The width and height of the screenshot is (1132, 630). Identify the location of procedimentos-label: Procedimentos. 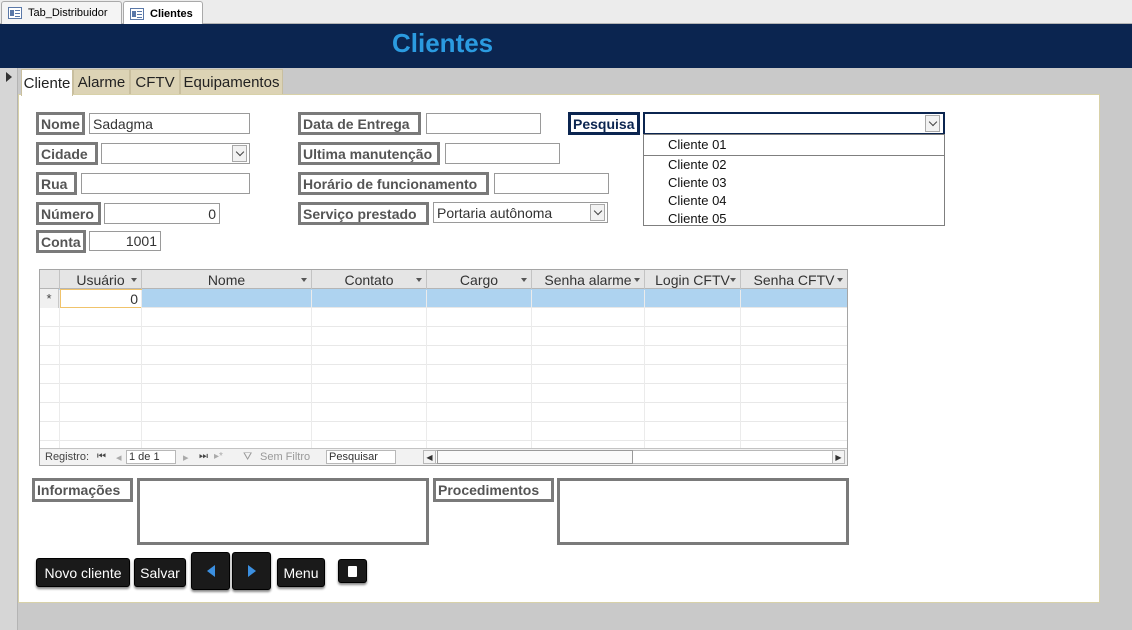
(493, 490).